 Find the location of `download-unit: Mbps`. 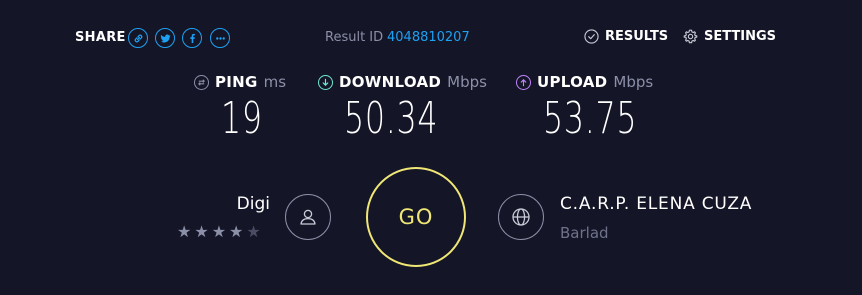

download-unit: Mbps is located at coordinates (467, 82).